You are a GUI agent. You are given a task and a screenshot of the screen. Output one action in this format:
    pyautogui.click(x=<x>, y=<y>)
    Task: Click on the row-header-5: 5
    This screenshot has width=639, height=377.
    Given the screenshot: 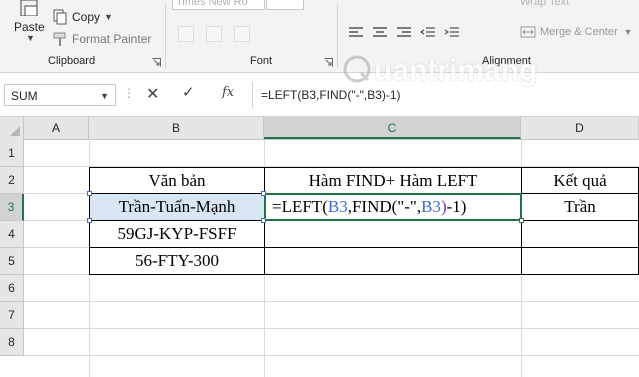 What is the action you would take?
    pyautogui.click(x=12, y=261)
    